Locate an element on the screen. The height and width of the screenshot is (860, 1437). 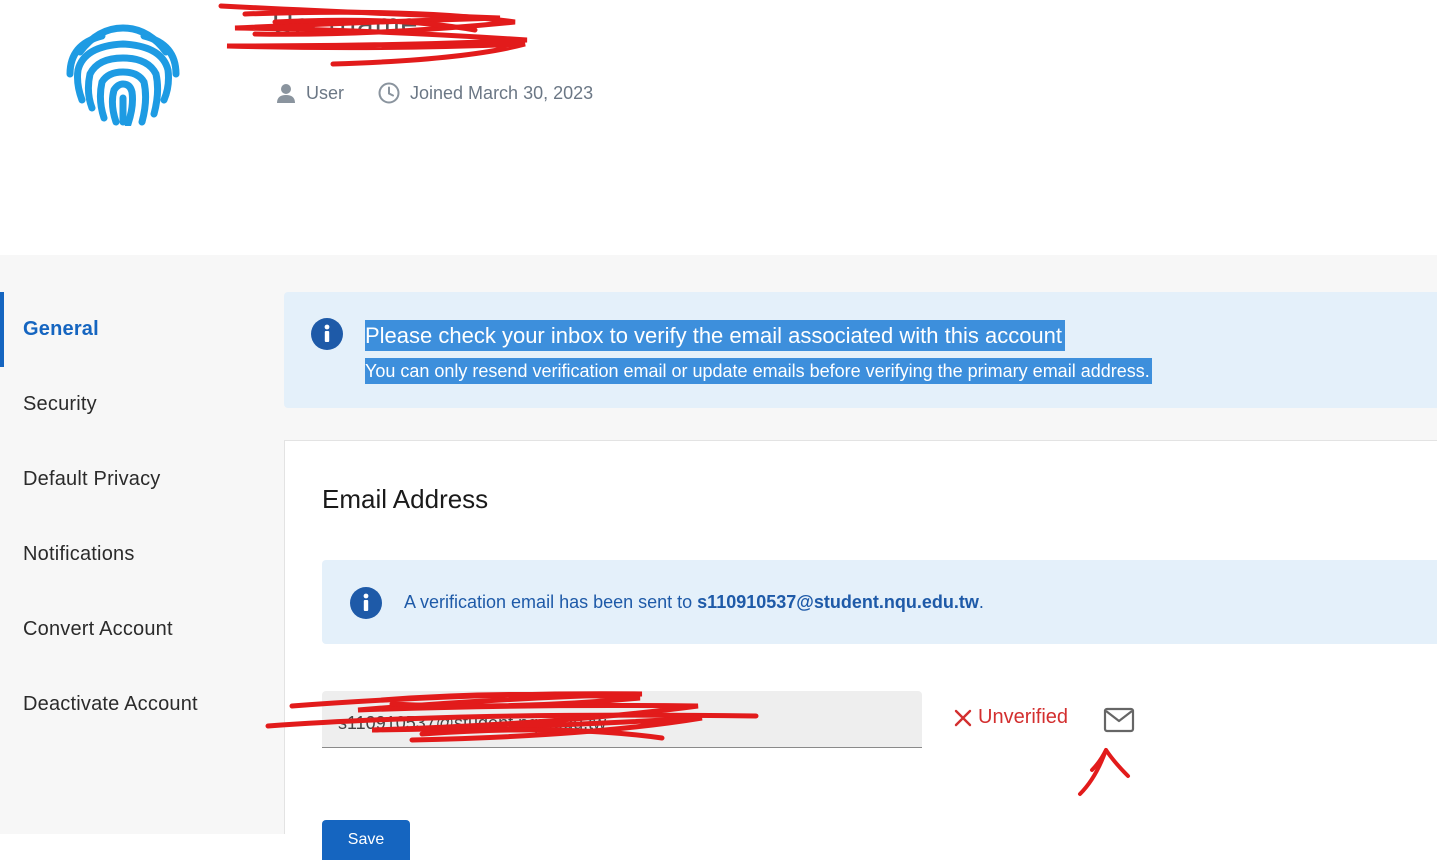
joined-date: Joined March 30, 2023 is located at coordinates (502, 92).